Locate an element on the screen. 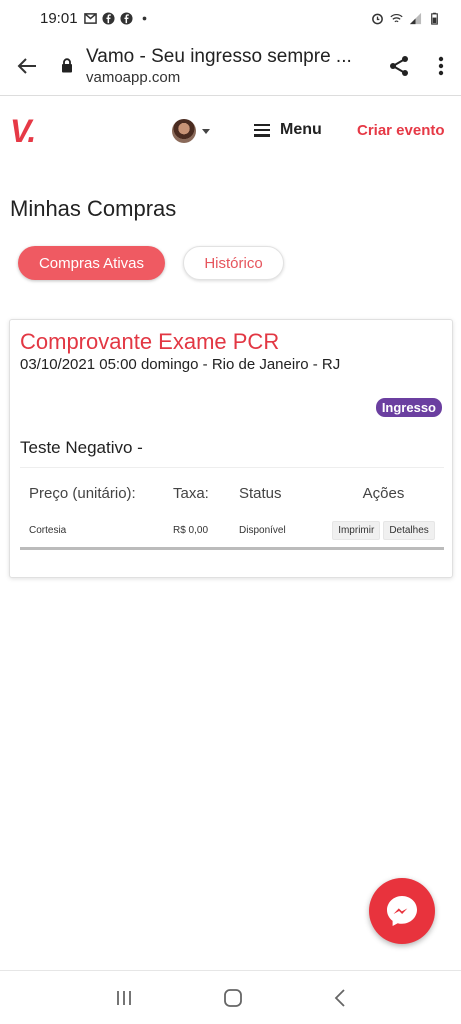  cell-fee: R$ 0,00 is located at coordinates (191, 530).